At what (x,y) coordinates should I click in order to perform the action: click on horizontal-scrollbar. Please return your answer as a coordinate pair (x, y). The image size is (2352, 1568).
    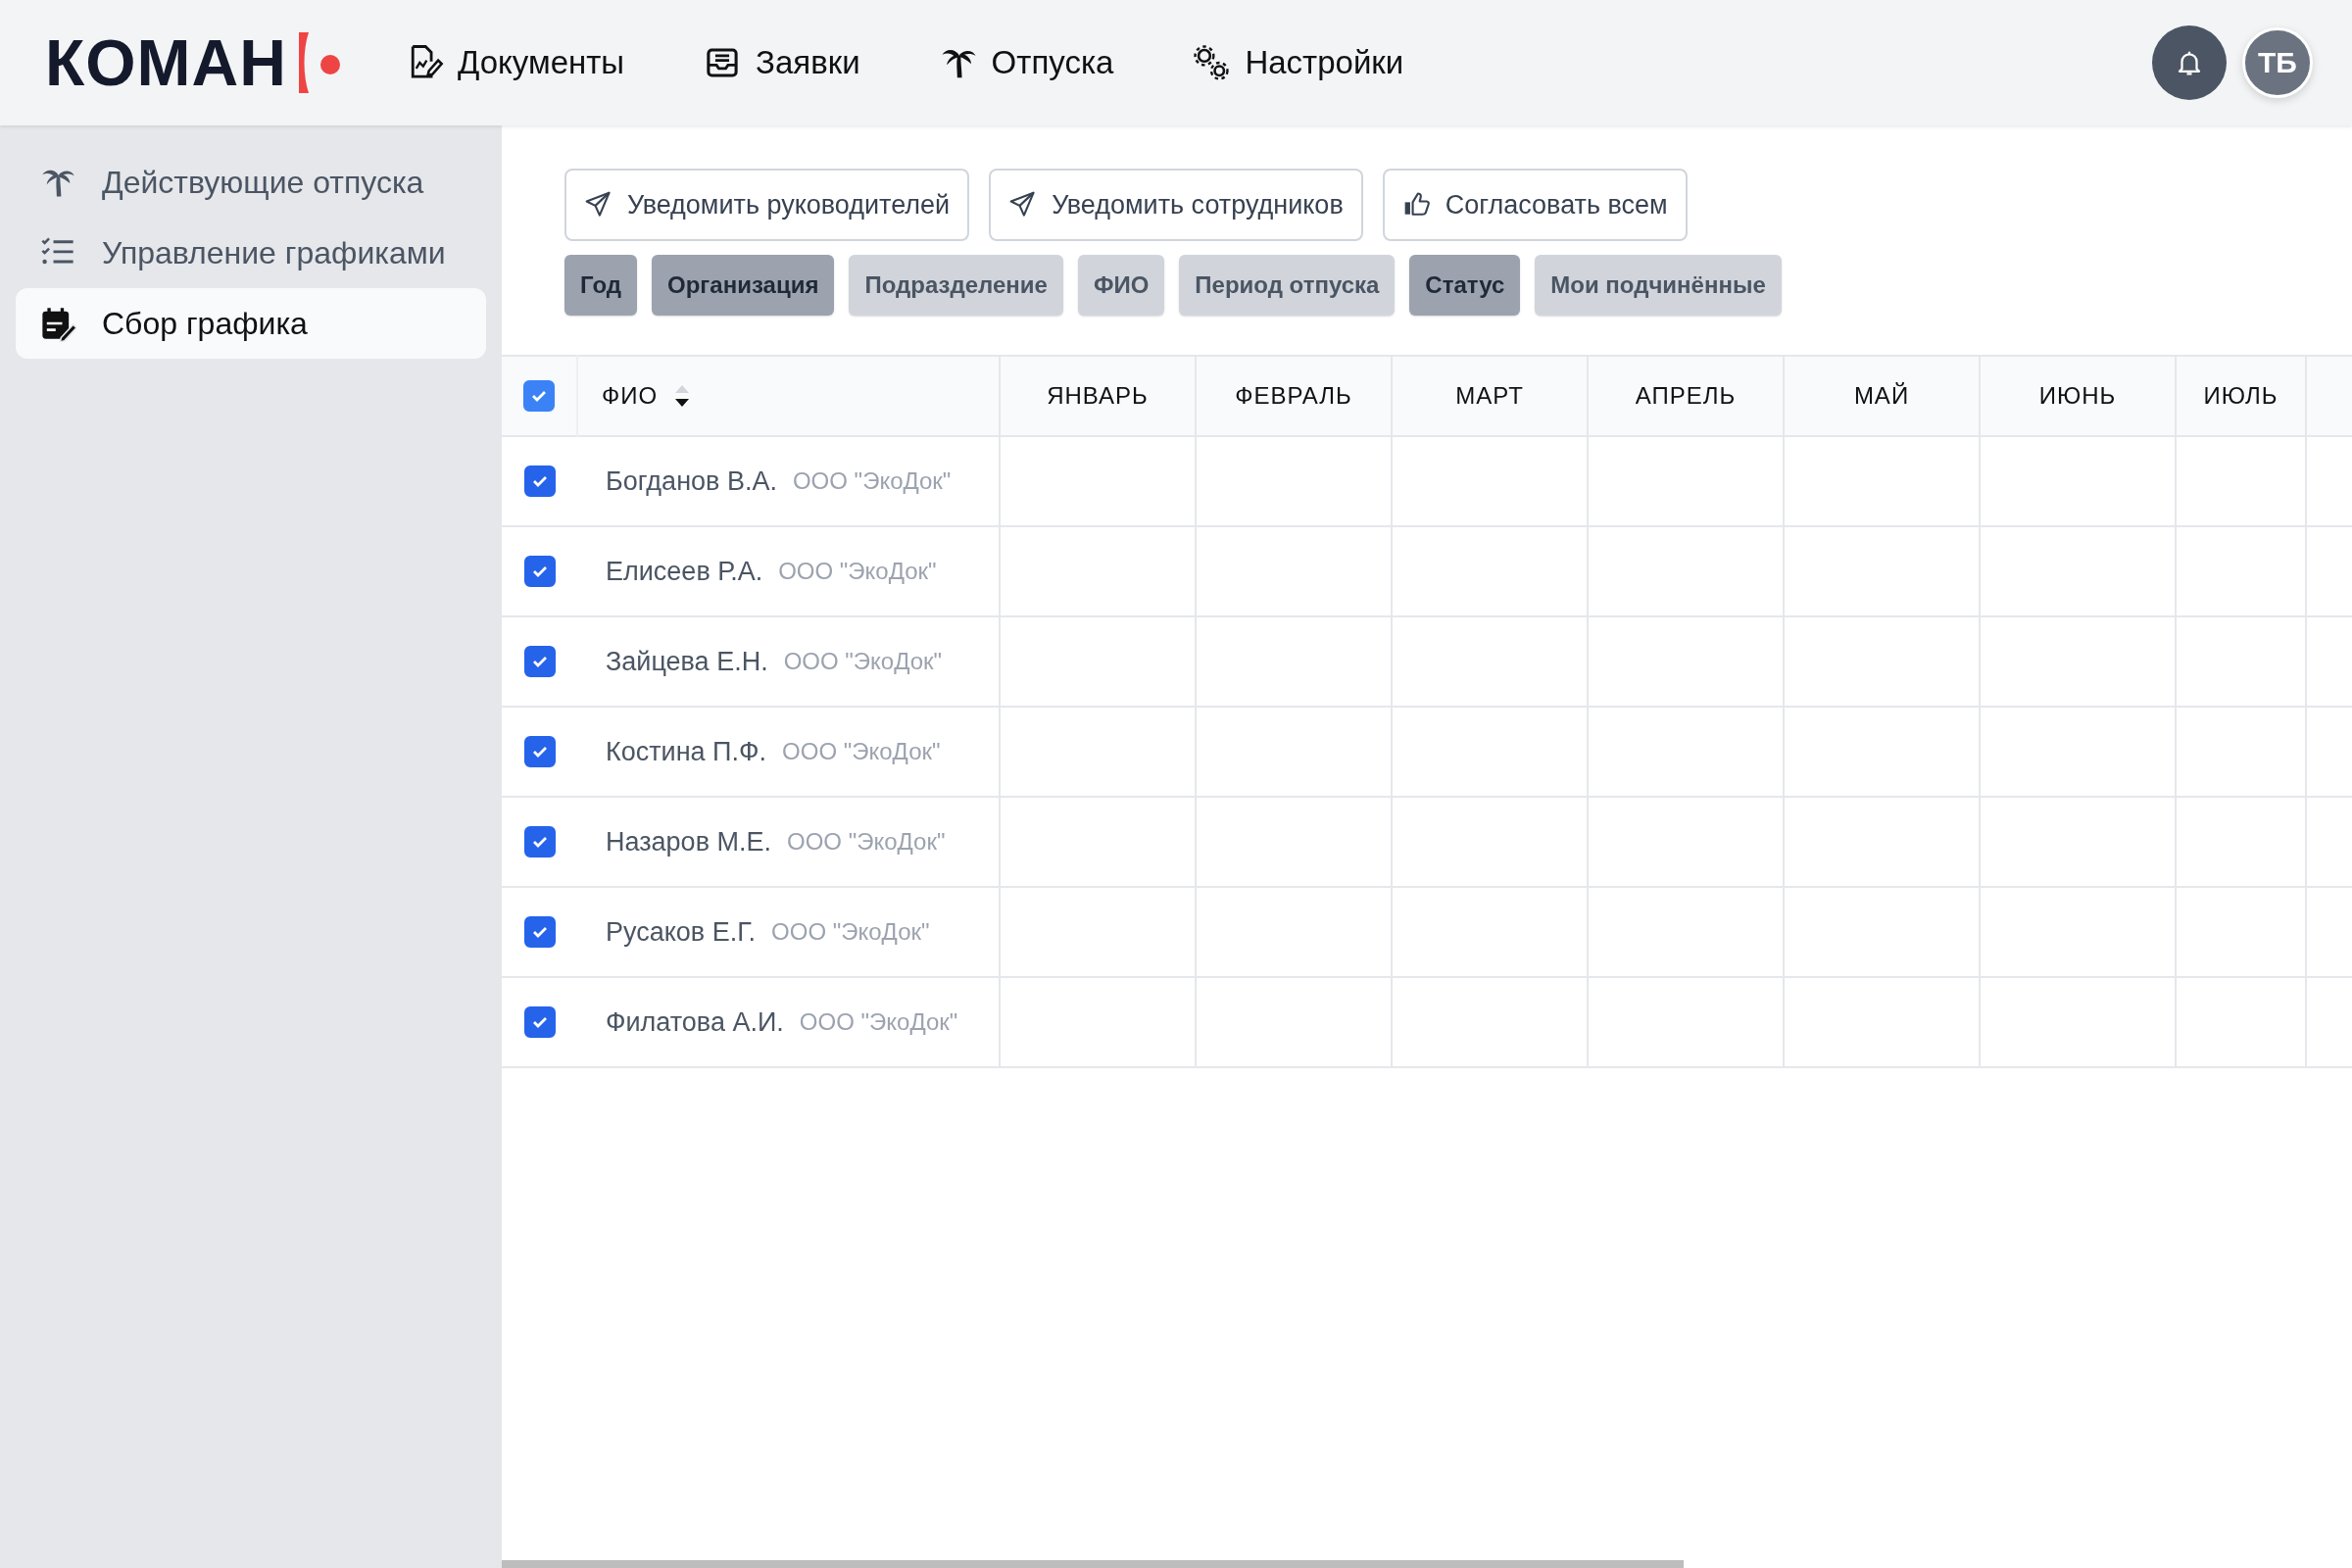
    Looking at the image, I should click on (1093, 1564).